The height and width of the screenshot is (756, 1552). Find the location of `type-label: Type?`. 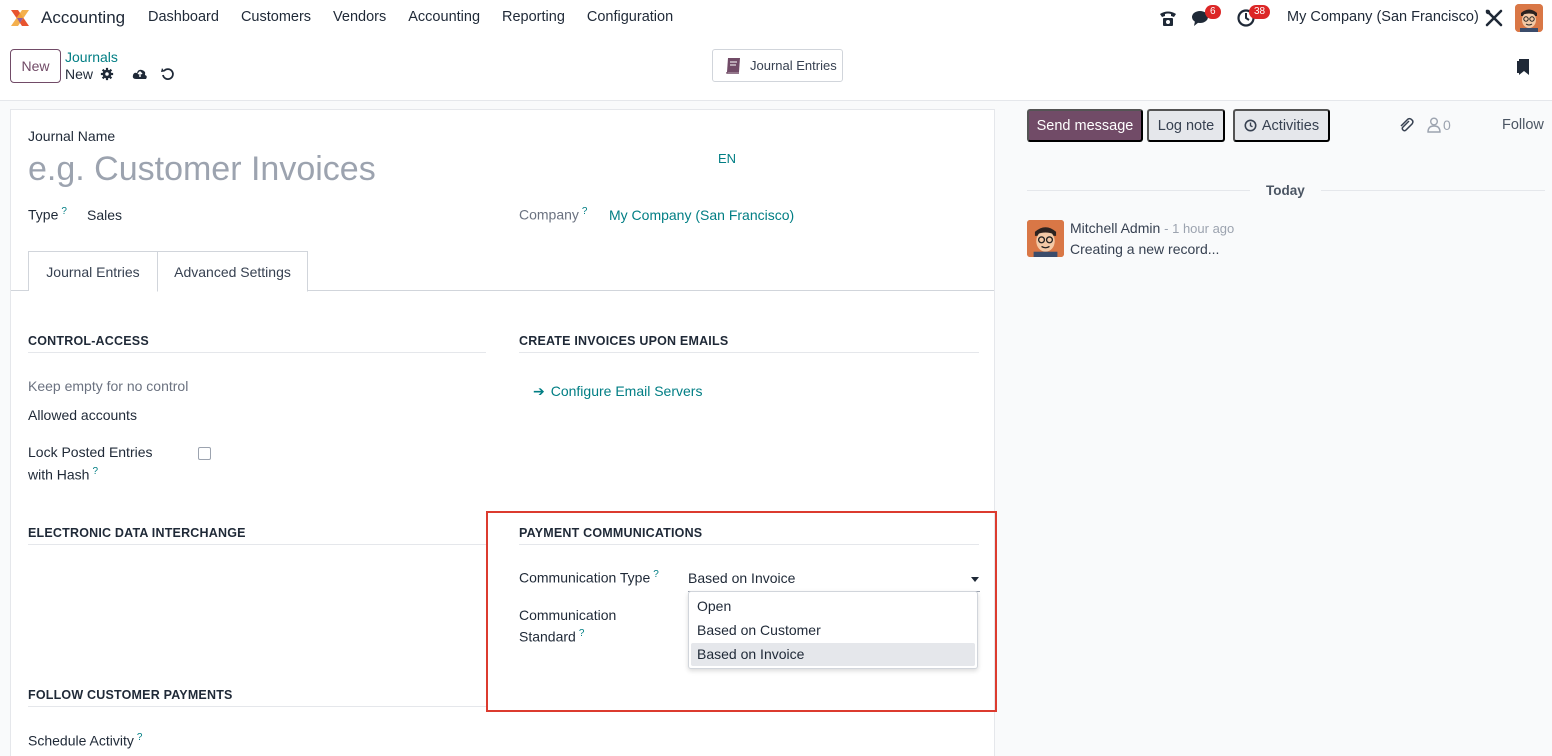

type-label: Type? is located at coordinates (47, 214).